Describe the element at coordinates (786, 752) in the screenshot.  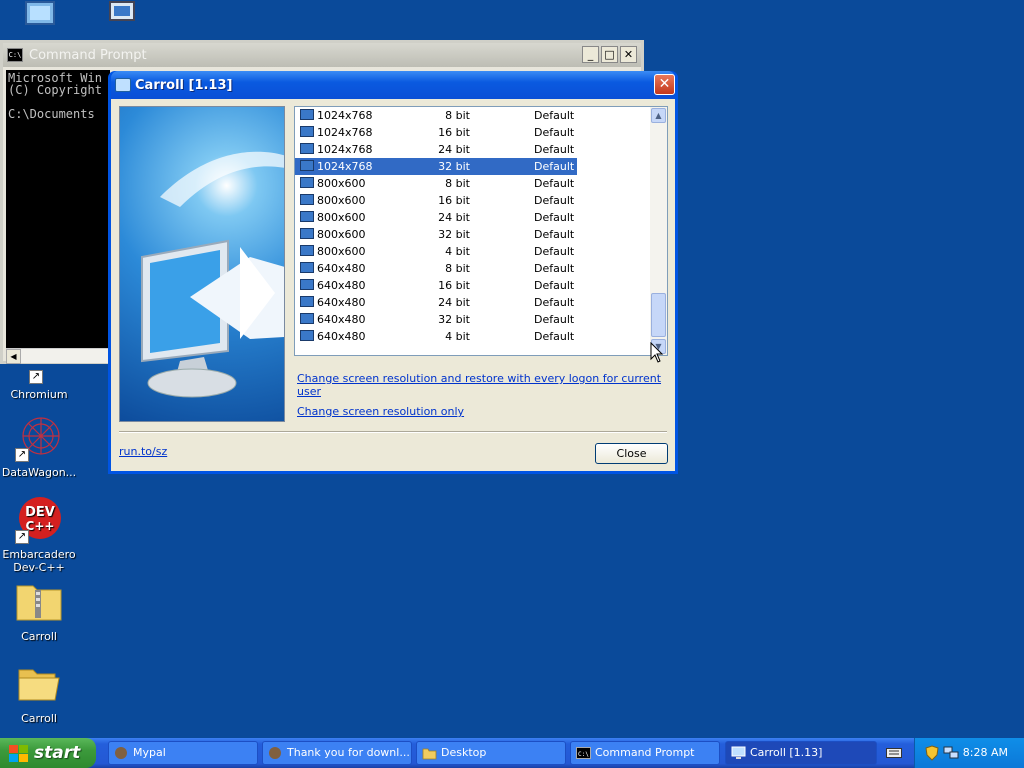
I see `taskbar-item-label: Carroll [1.13]` at that location.